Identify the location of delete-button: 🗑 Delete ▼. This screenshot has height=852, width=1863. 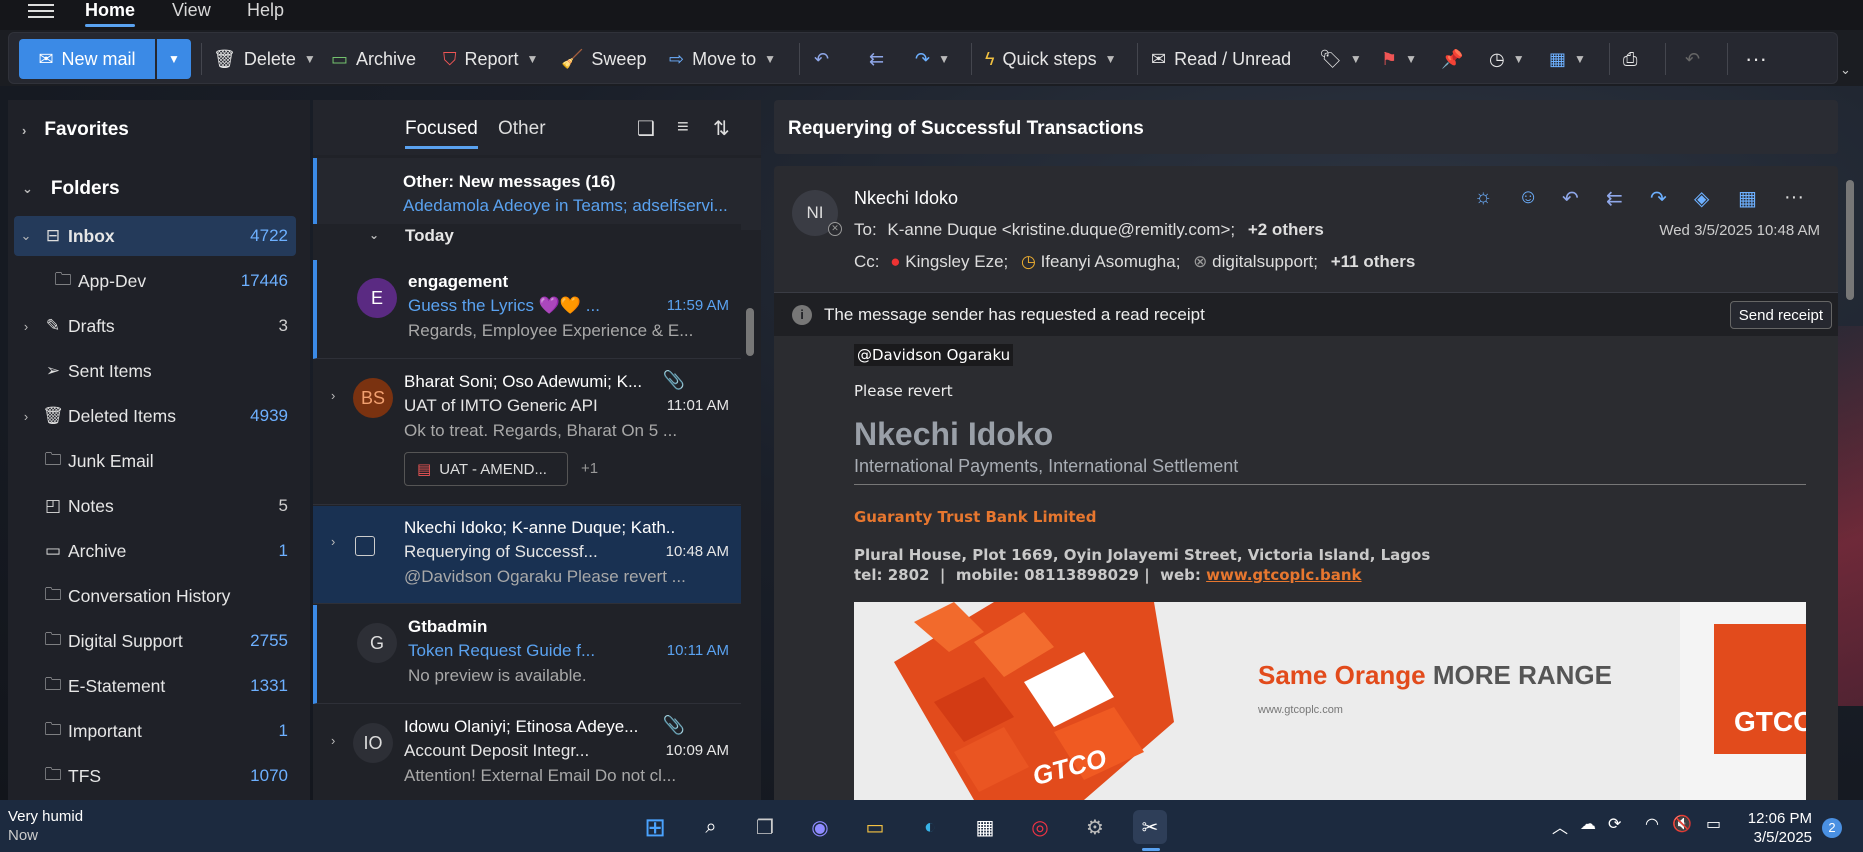
(264, 59).